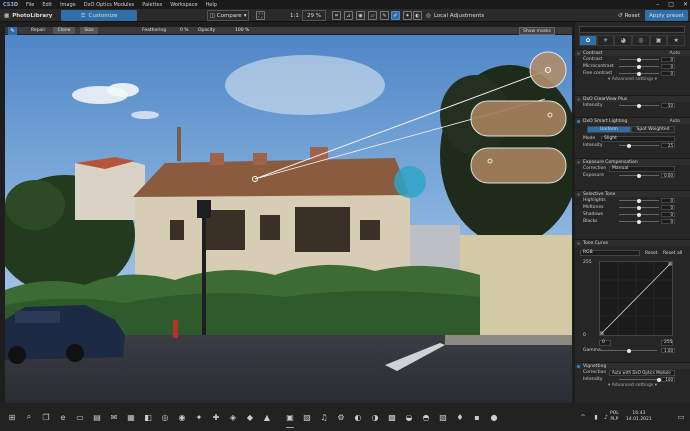 This screenshot has width=690, height=431. I want to click on exposure-header: Exposure Compensation, so click(632, 161).